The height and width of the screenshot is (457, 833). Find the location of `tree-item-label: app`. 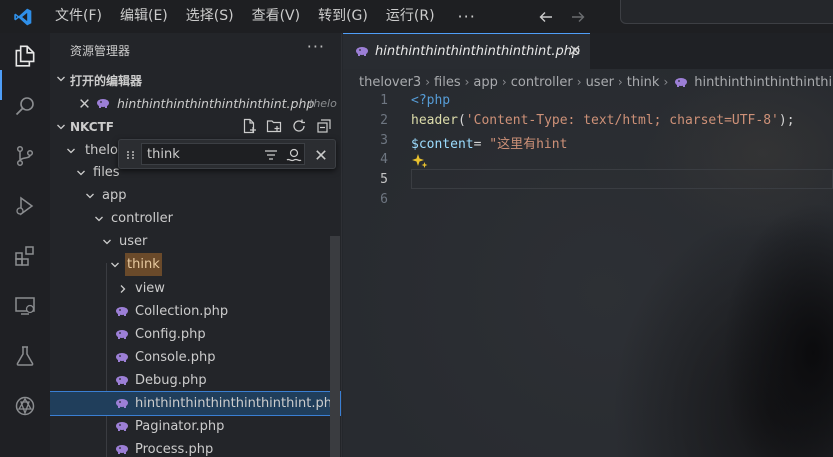

tree-item-label: app is located at coordinates (114, 195).